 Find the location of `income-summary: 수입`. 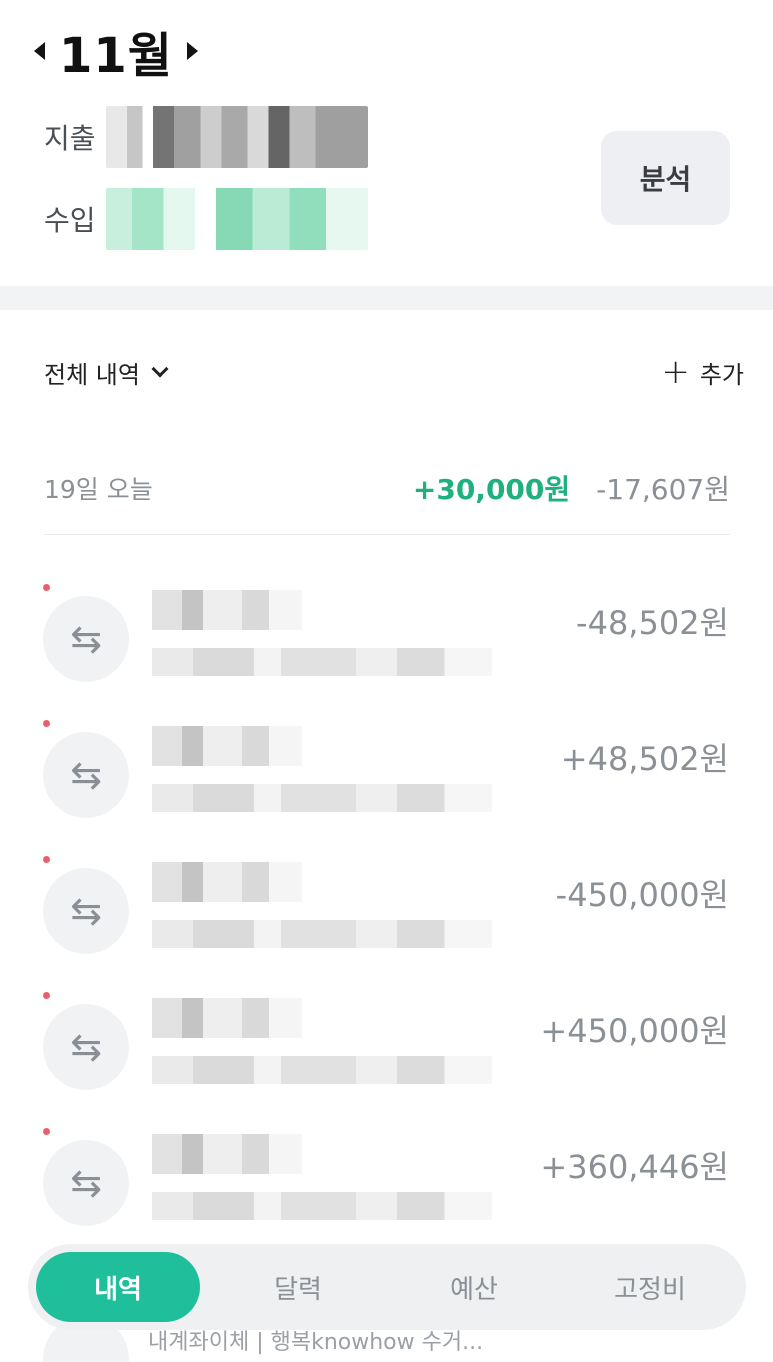

income-summary: 수입 is located at coordinates (206, 219).